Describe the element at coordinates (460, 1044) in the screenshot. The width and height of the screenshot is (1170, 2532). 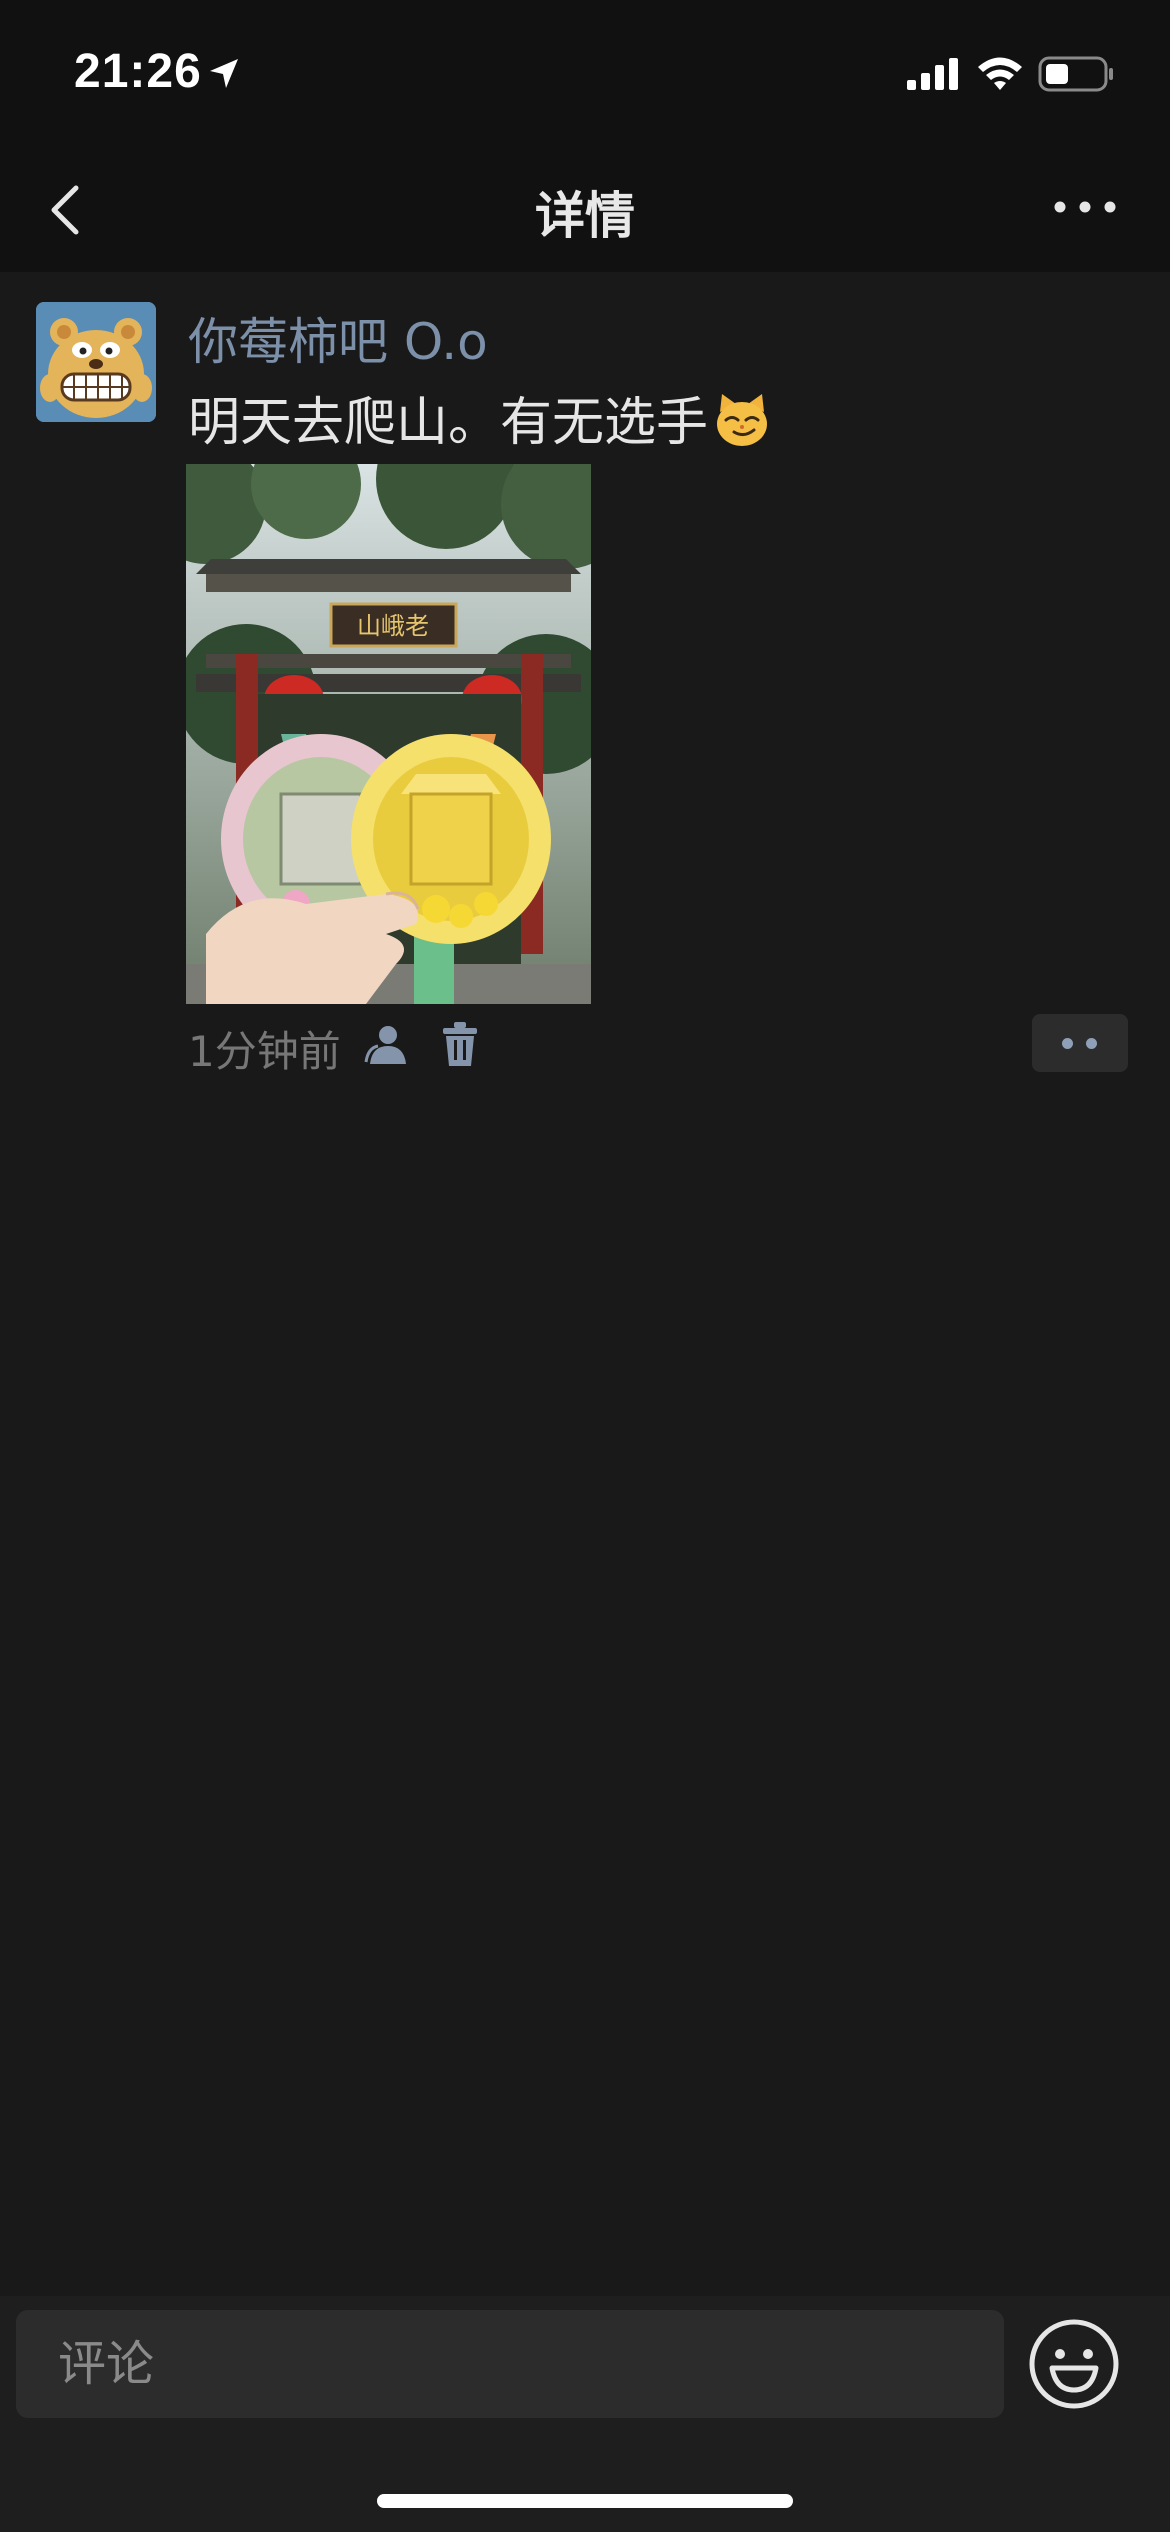
I see `trash-icon` at that location.